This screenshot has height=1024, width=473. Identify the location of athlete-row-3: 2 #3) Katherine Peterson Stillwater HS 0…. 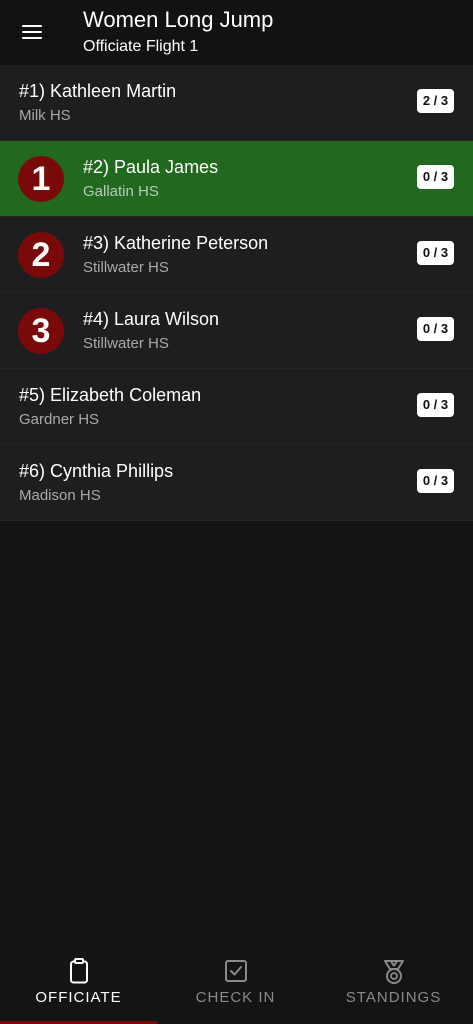
(236, 255).